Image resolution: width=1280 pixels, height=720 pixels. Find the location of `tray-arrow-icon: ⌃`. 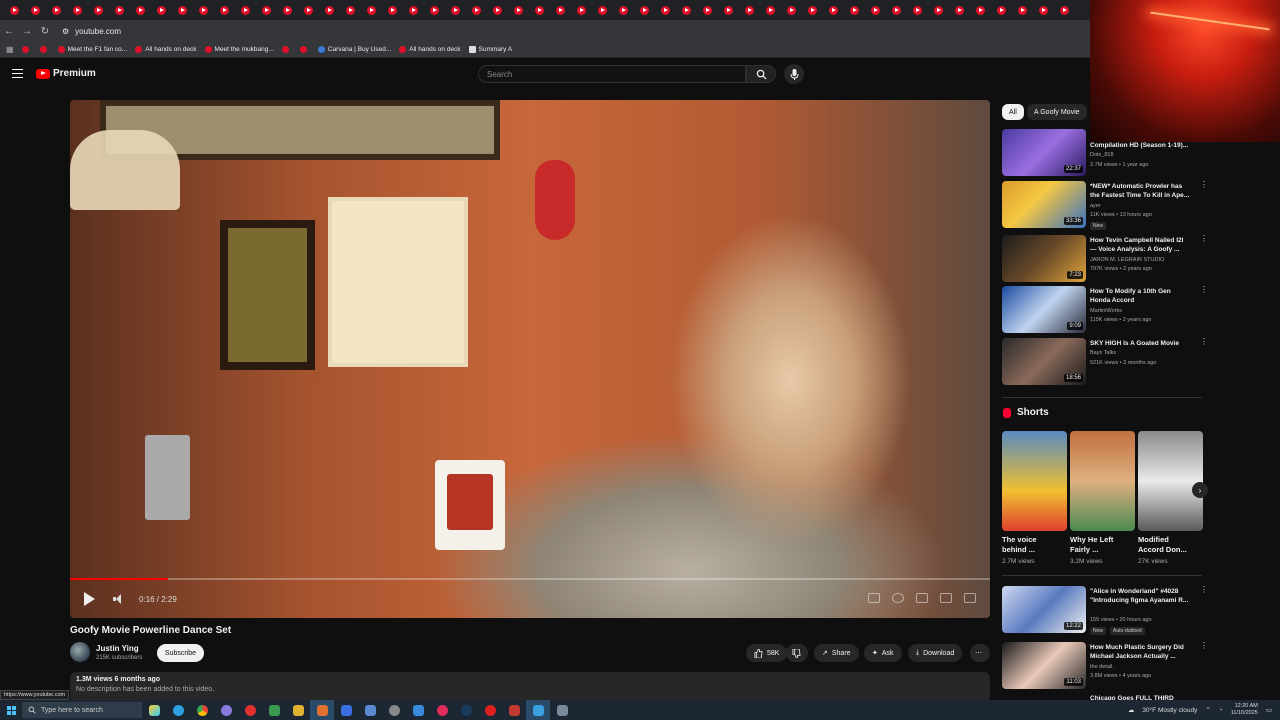

tray-arrow-icon: ⌃ is located at coordinates (1207, 710).